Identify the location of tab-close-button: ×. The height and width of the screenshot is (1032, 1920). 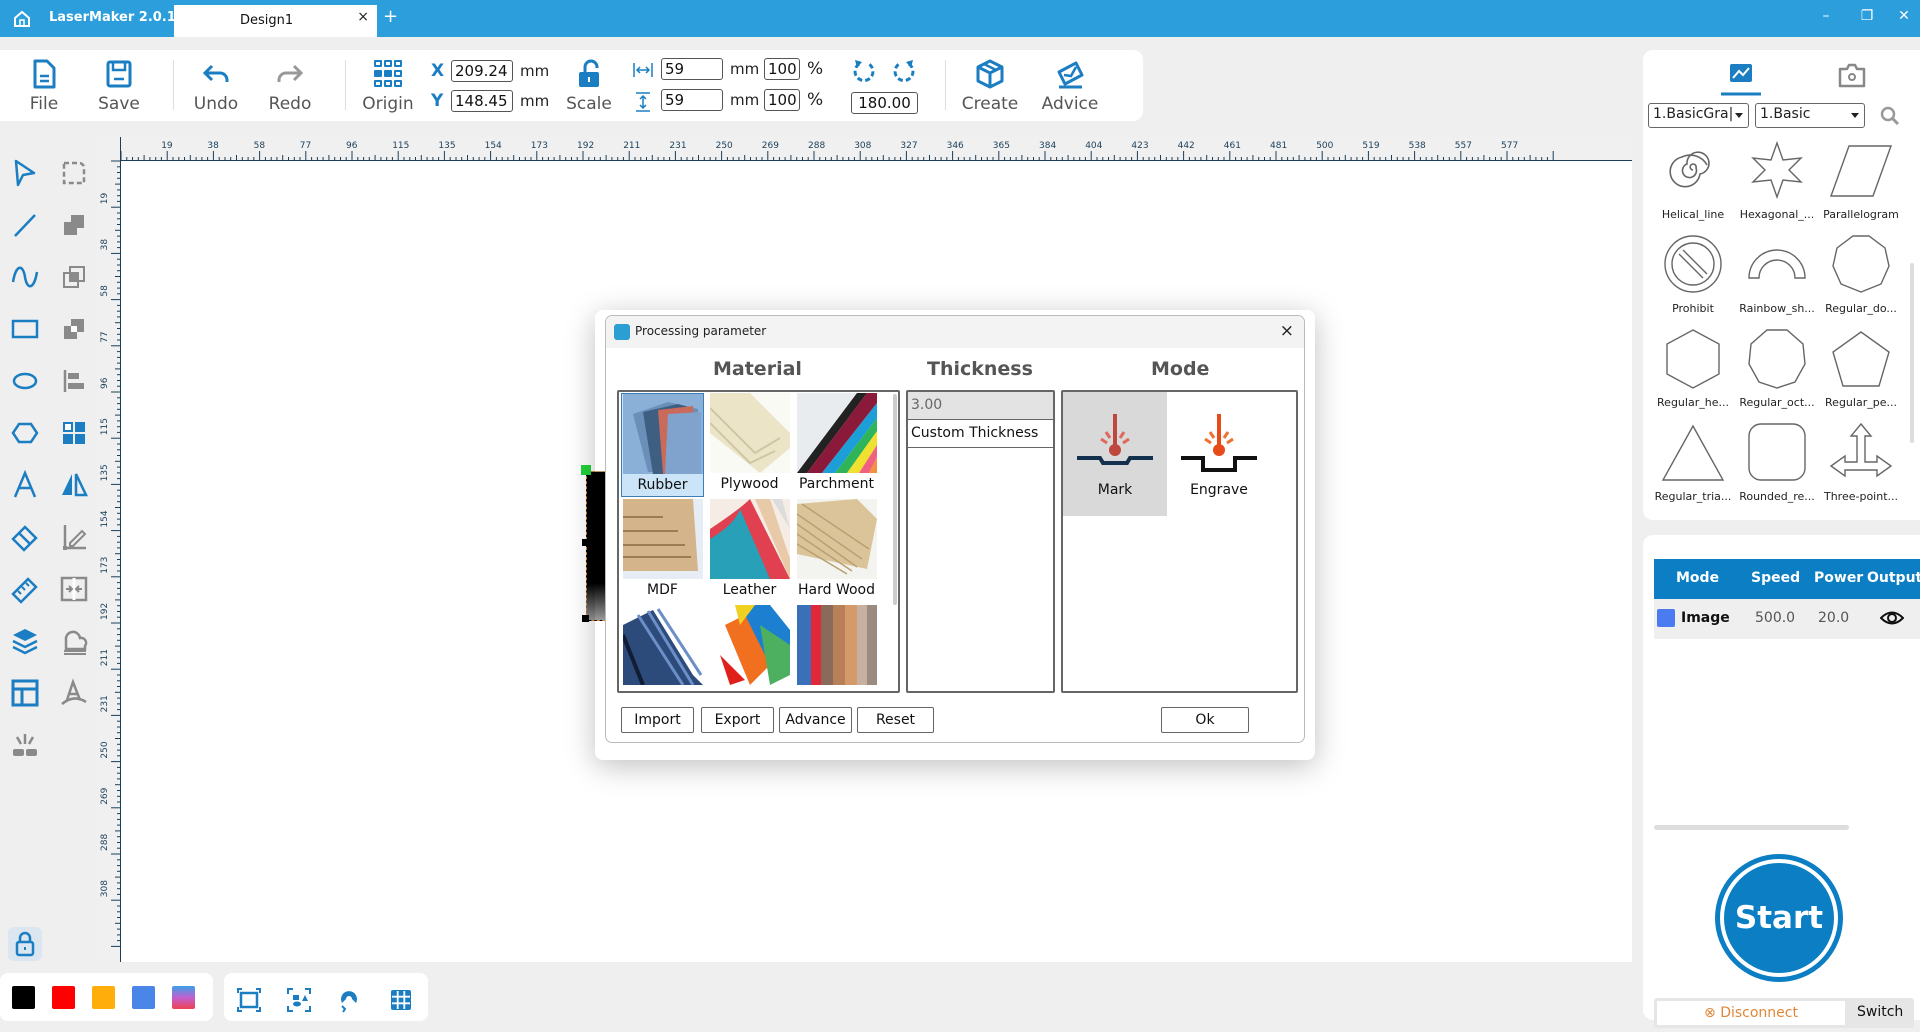
(363, 17).